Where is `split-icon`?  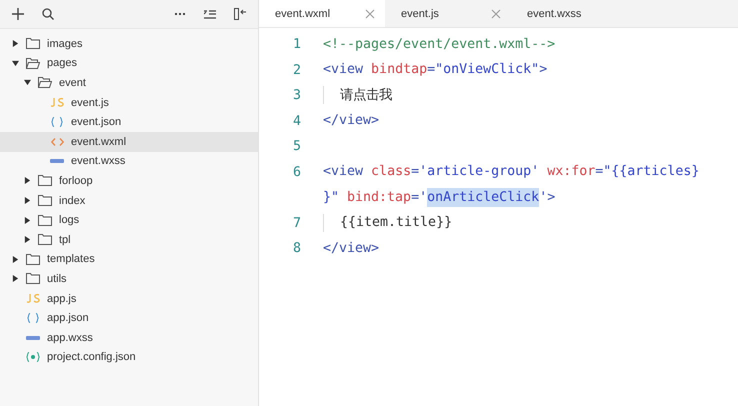 split-icon is located at coordinates (240, 14).